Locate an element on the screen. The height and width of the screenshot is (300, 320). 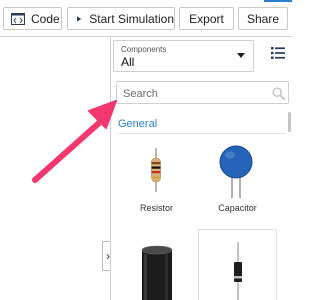
start-simulation-label: Start Simulation is located at coordinates (131, 18).